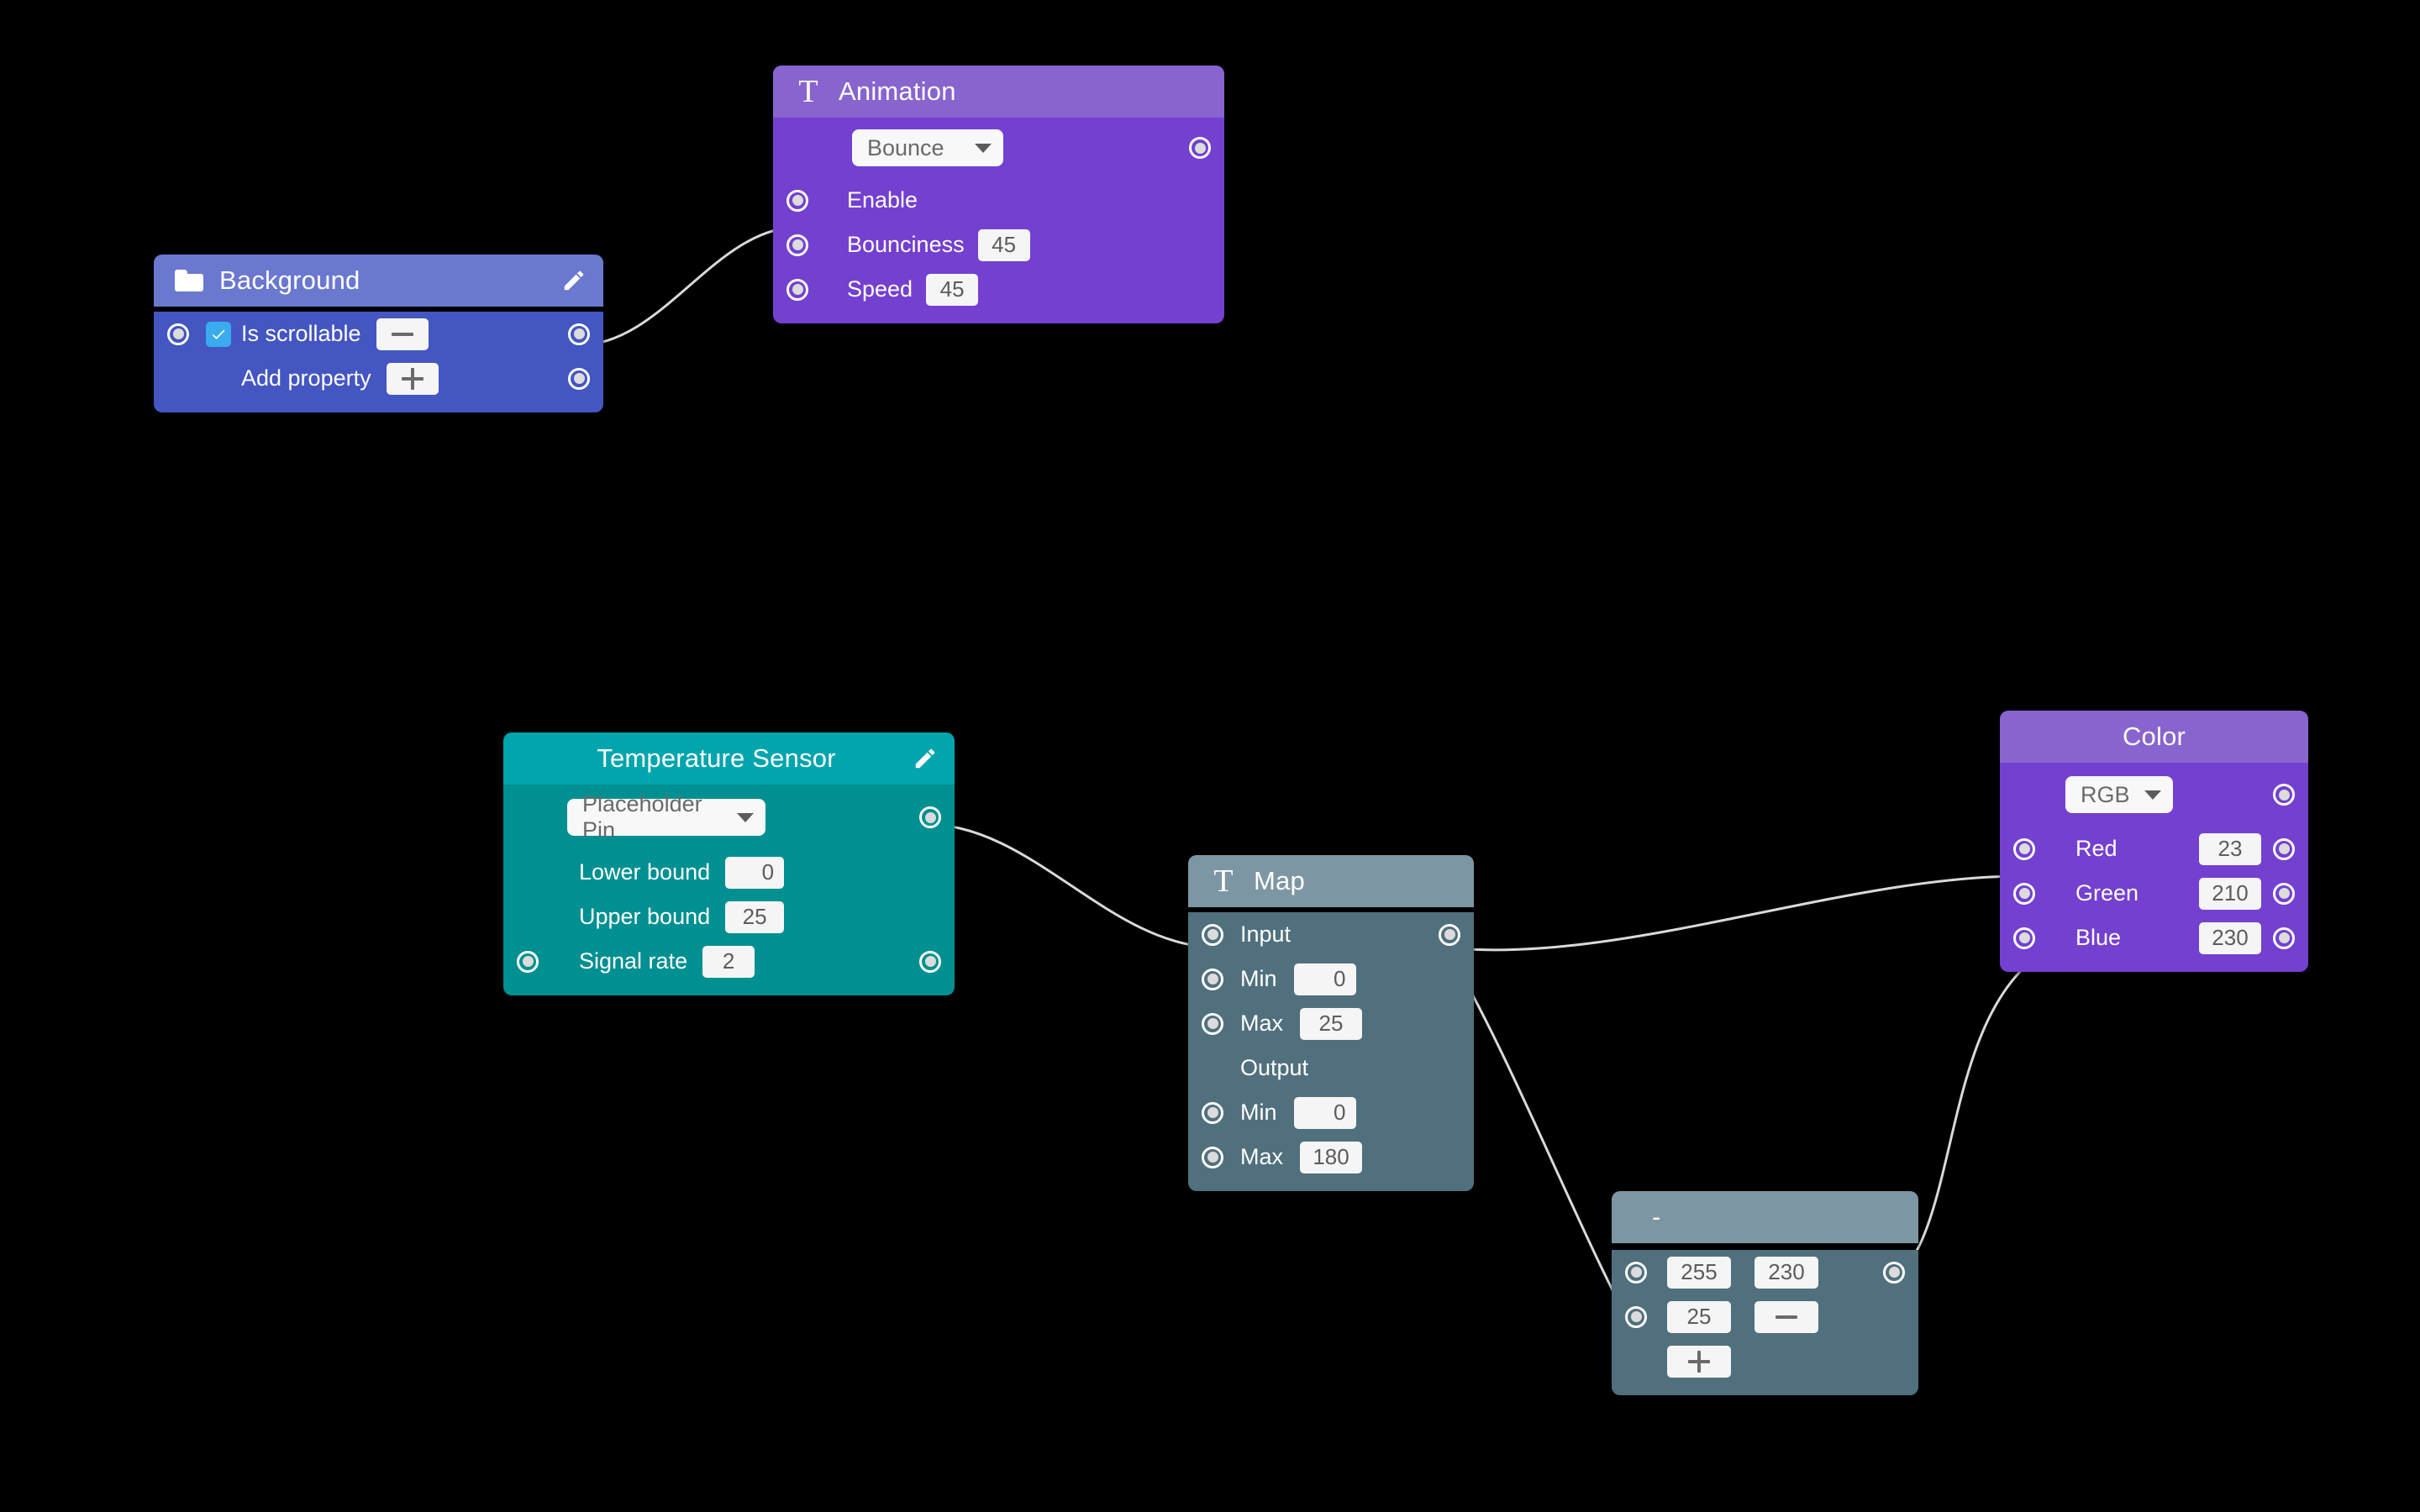 Image resolution: width=2420 pixels, height=1512 pixels. I want to click on edge-temperature-to-map, so click(1072, 885).